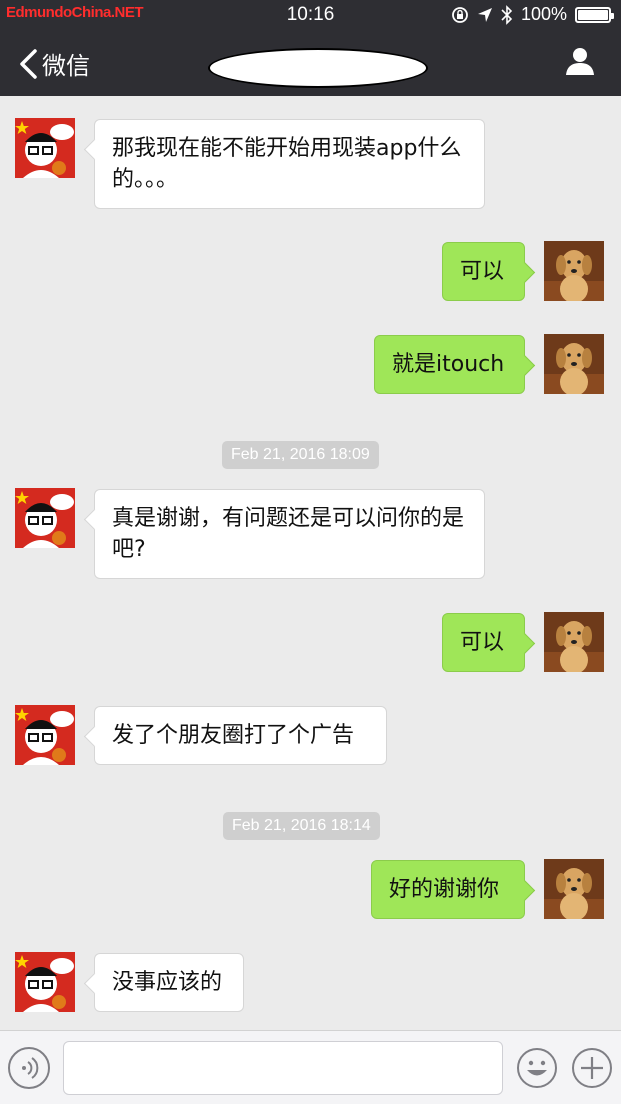 Image resolution: width=621 pixels, height=1104 pixels. I want to click on emoji-button, so click(537, 1068).